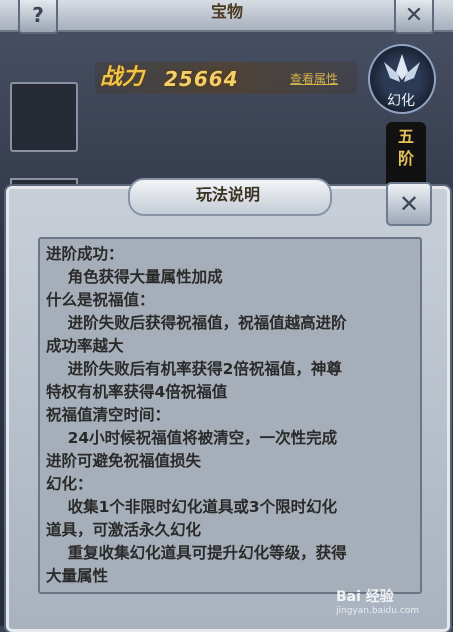 Image resolution: width=453 pixels, height=632 pixels. I want to click on rules-line: 幻化：, so click(69, 484).